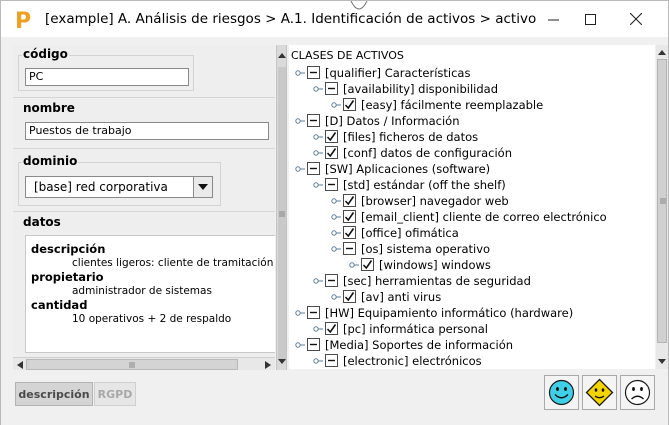 The width and height of the screenshot is (669, 425). What do you see at coordinates (472, 249) in the screenshot?
I see `tree-node: [os] sistema operativo` at bounding box center [472, 249].